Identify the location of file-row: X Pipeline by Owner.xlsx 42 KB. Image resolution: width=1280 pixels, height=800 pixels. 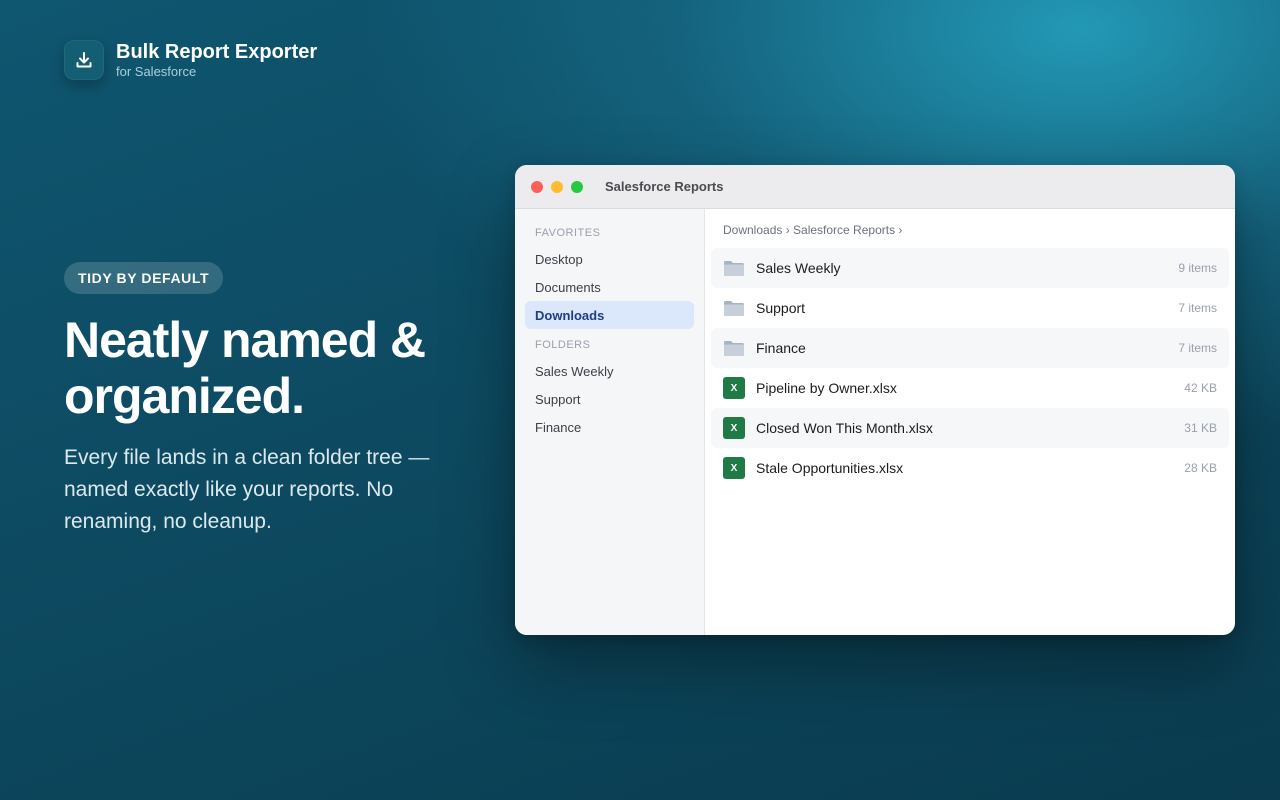
(970, 388).